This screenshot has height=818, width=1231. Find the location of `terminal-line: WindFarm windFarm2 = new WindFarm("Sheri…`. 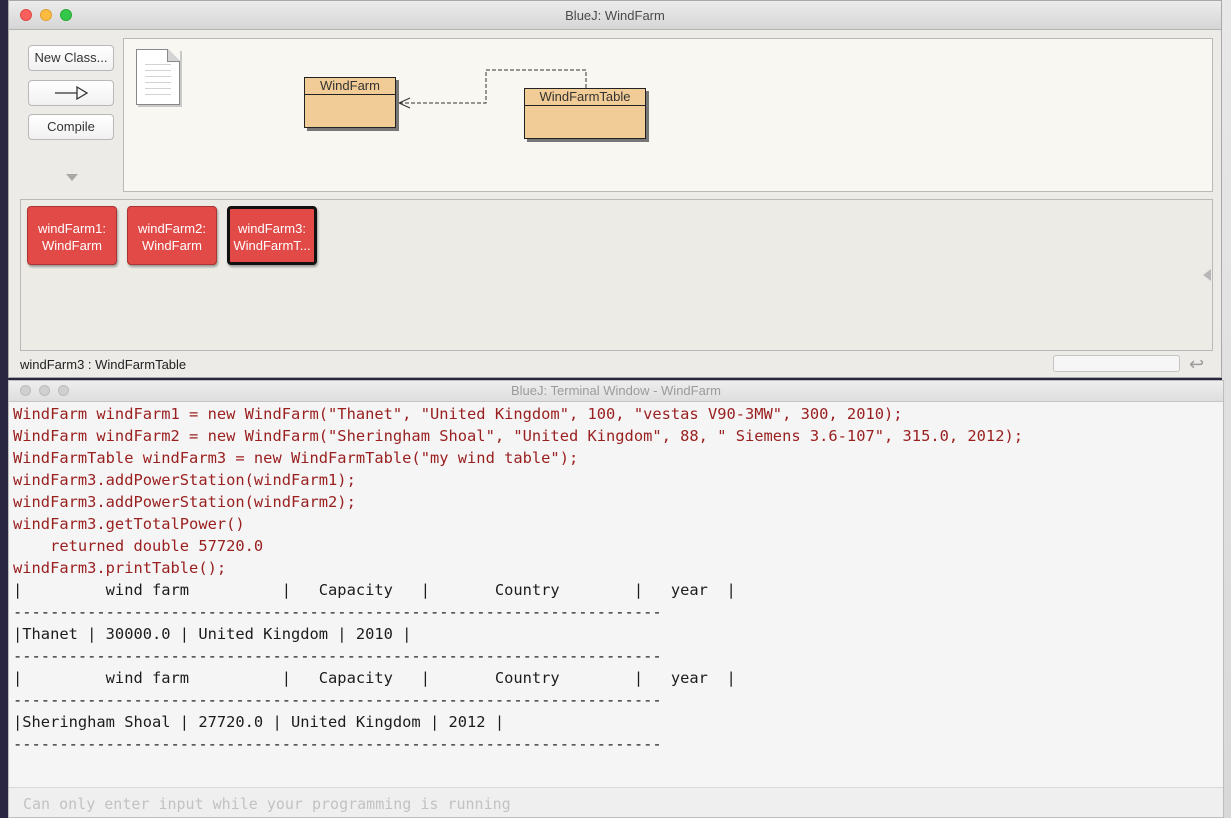

terminal-line: WindFarm windFarm2 = new WindFarm("Sheri… is located at coordinates (518, 436).